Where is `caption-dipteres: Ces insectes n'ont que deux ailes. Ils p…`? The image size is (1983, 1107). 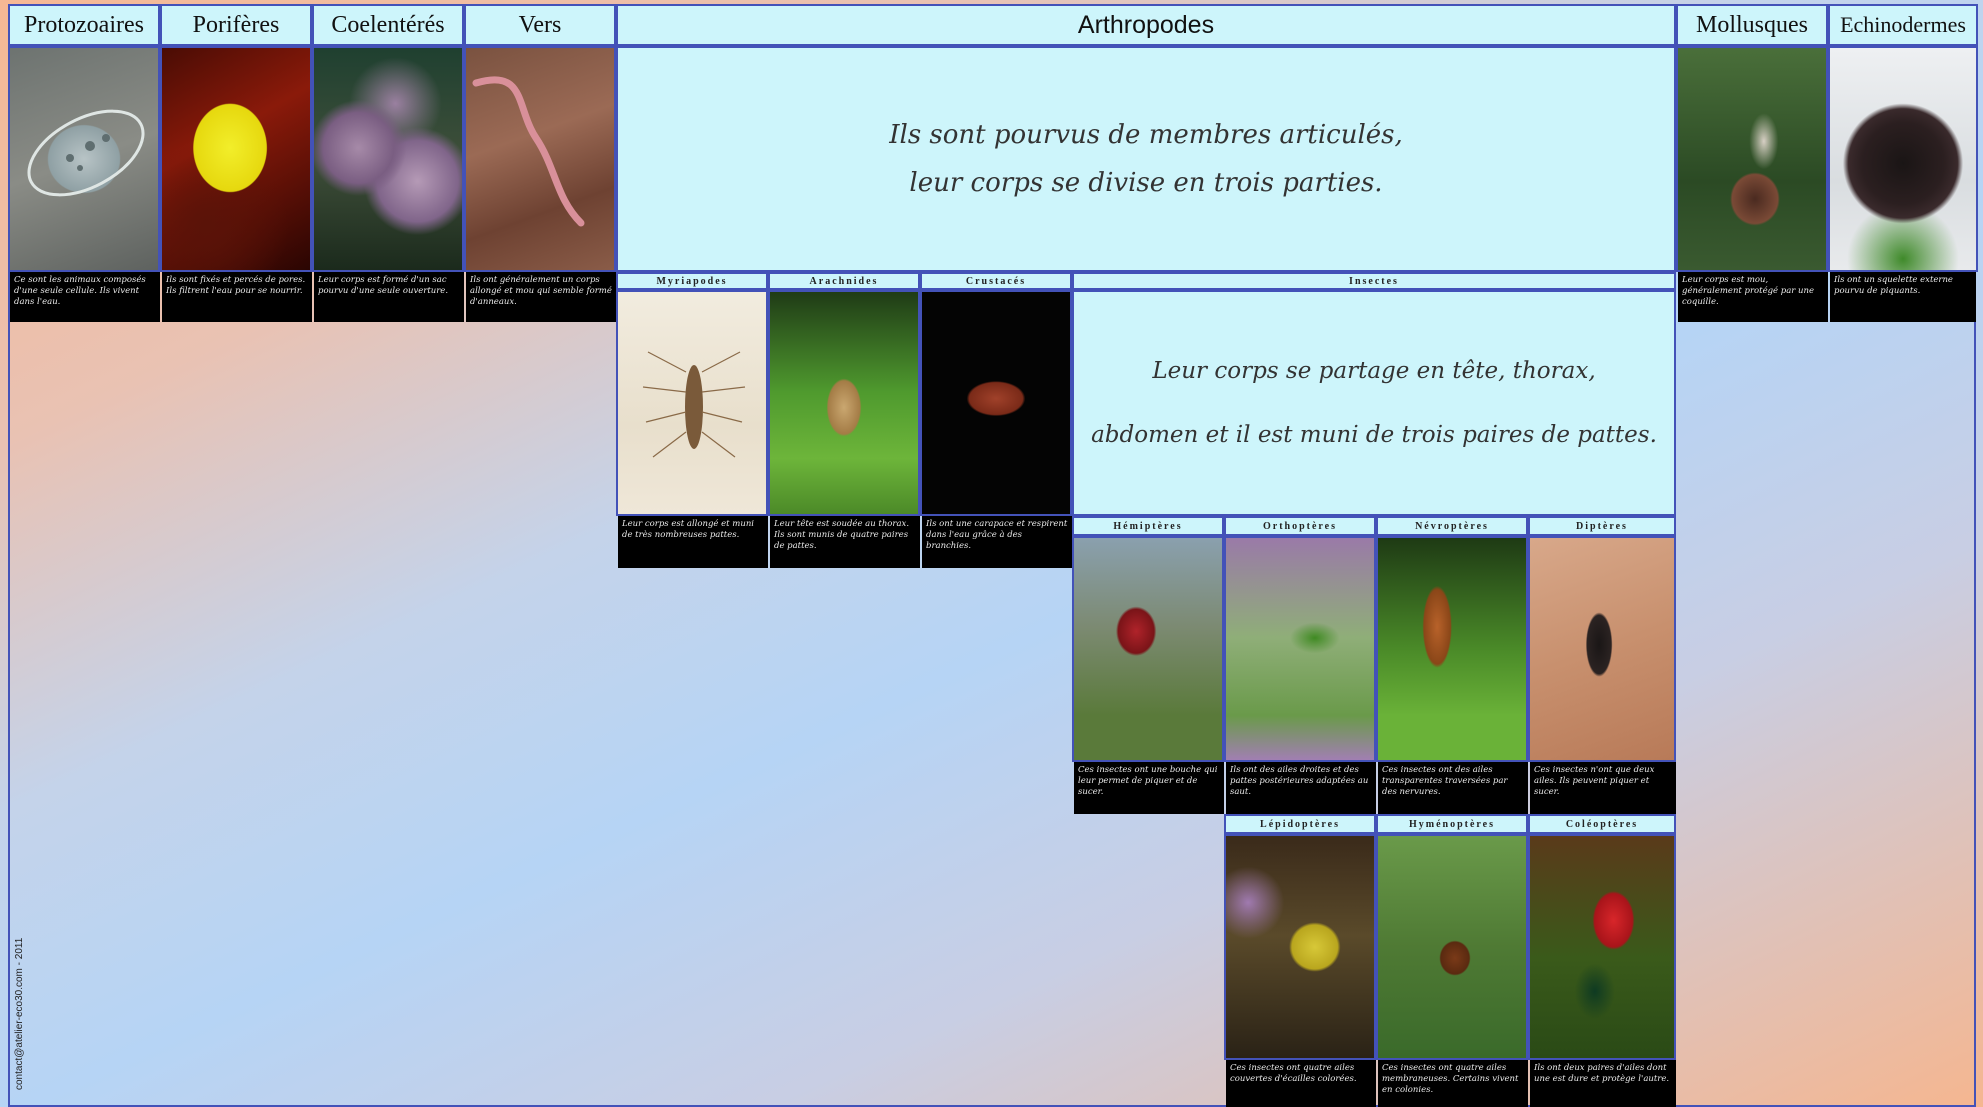 caption-dipteres: Ces insectes n'ont que deux ailes. Ils p… is located at coordinates (1603, 788).